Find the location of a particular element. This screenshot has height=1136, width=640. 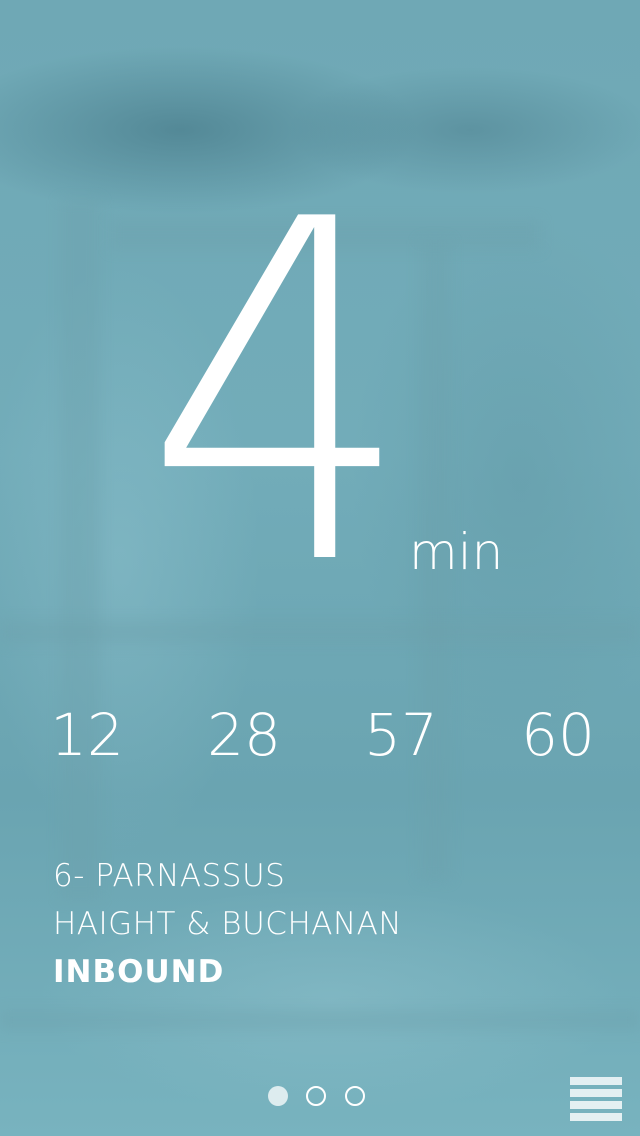

upcoming-arrival: 28 is located at coordinates (244, 735).